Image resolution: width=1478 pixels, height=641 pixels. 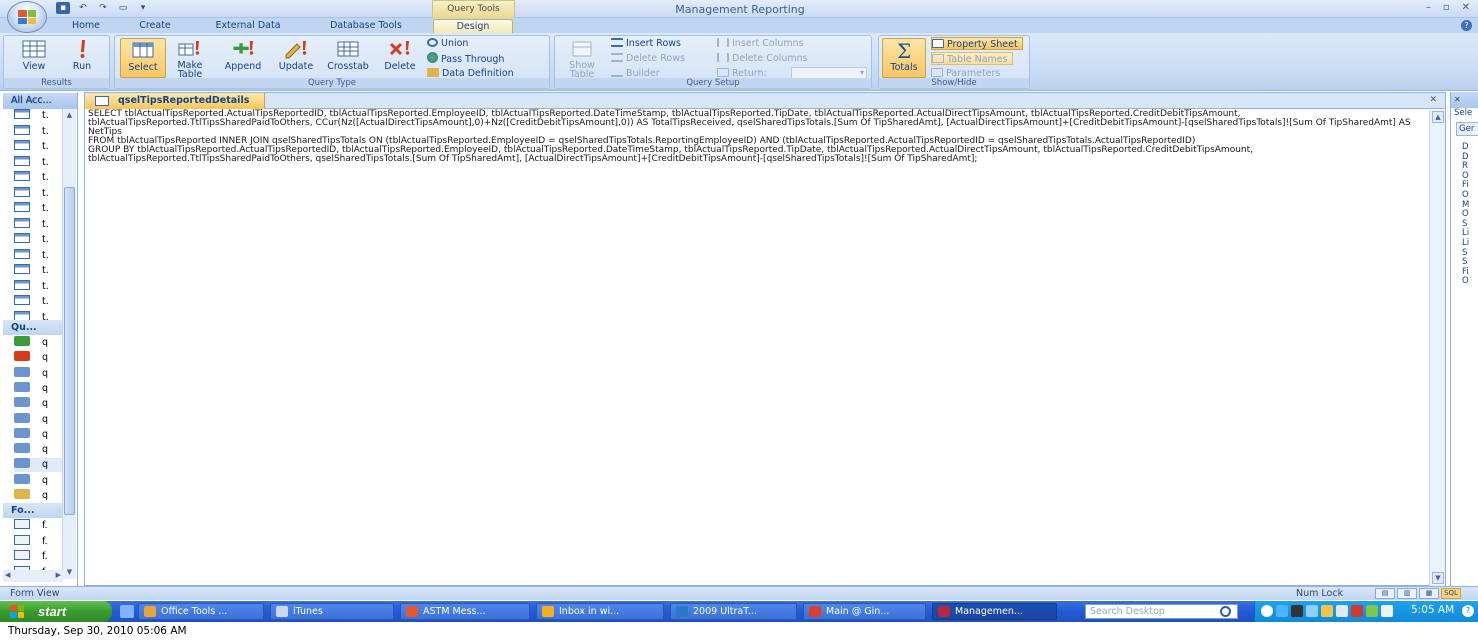 I want to click on undo-icon: ↶, so click(x=83, y=8).